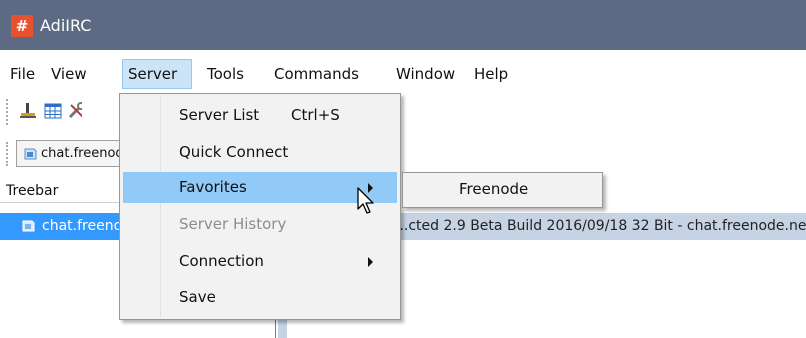  What do you see at coordinates (83, 226) in the screenshot?
I see `treebar-item-server: chat.freenode.net` at bounding box center [83, 226].